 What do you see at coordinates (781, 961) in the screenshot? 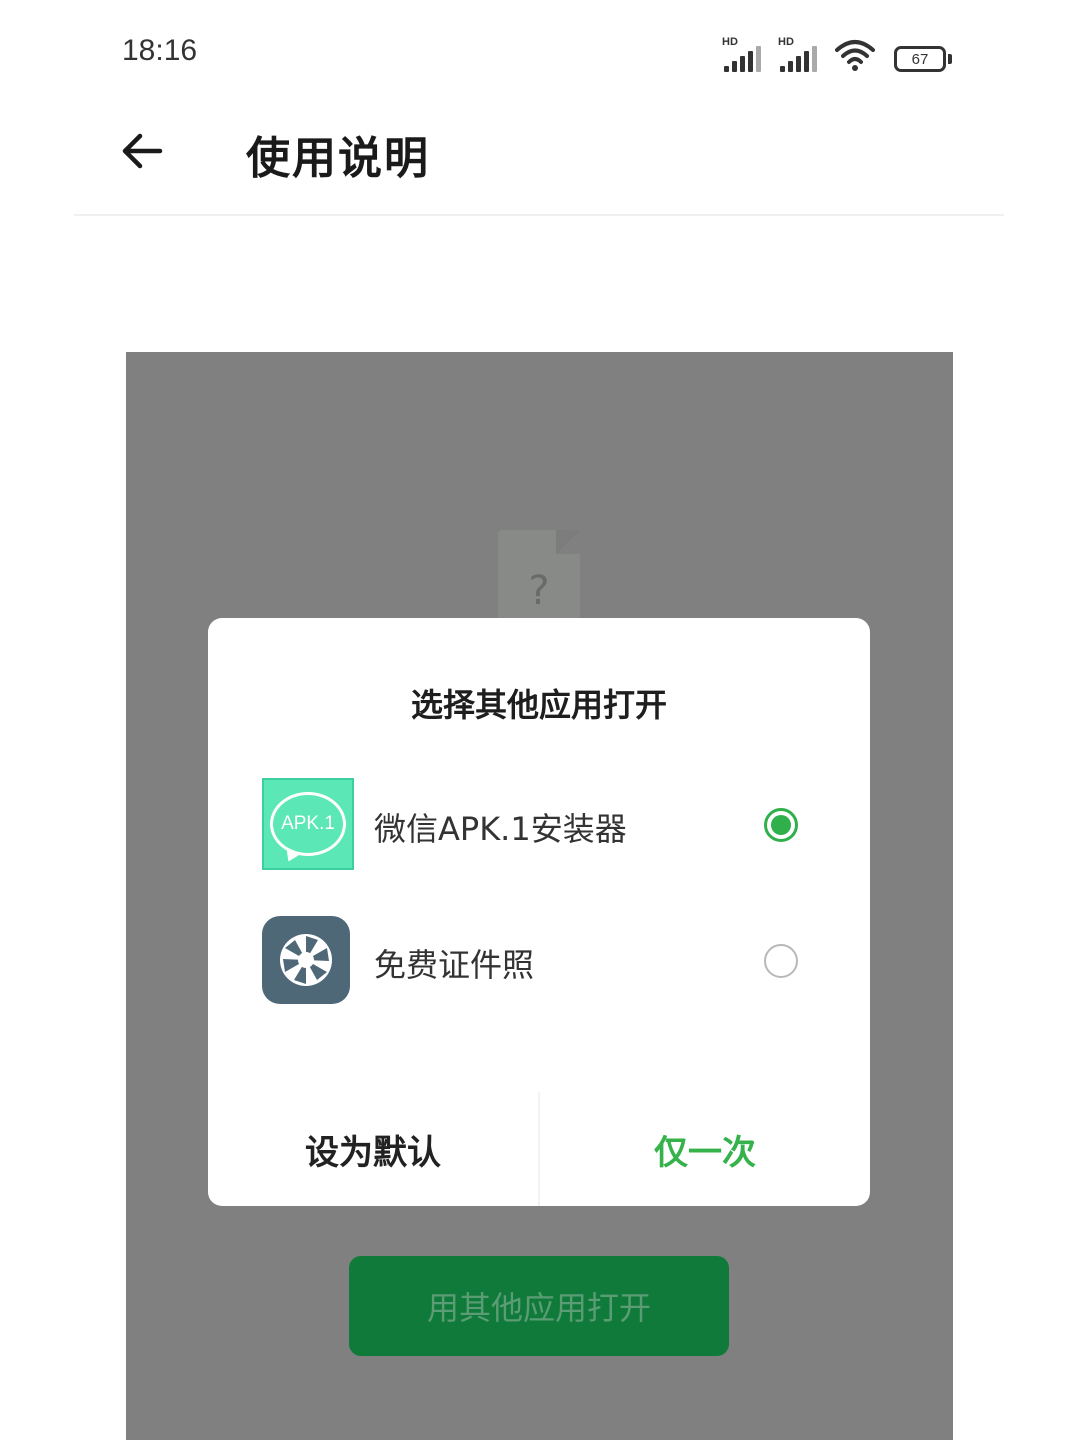
I see `radio-unselected` at bounding box center [781, 961].